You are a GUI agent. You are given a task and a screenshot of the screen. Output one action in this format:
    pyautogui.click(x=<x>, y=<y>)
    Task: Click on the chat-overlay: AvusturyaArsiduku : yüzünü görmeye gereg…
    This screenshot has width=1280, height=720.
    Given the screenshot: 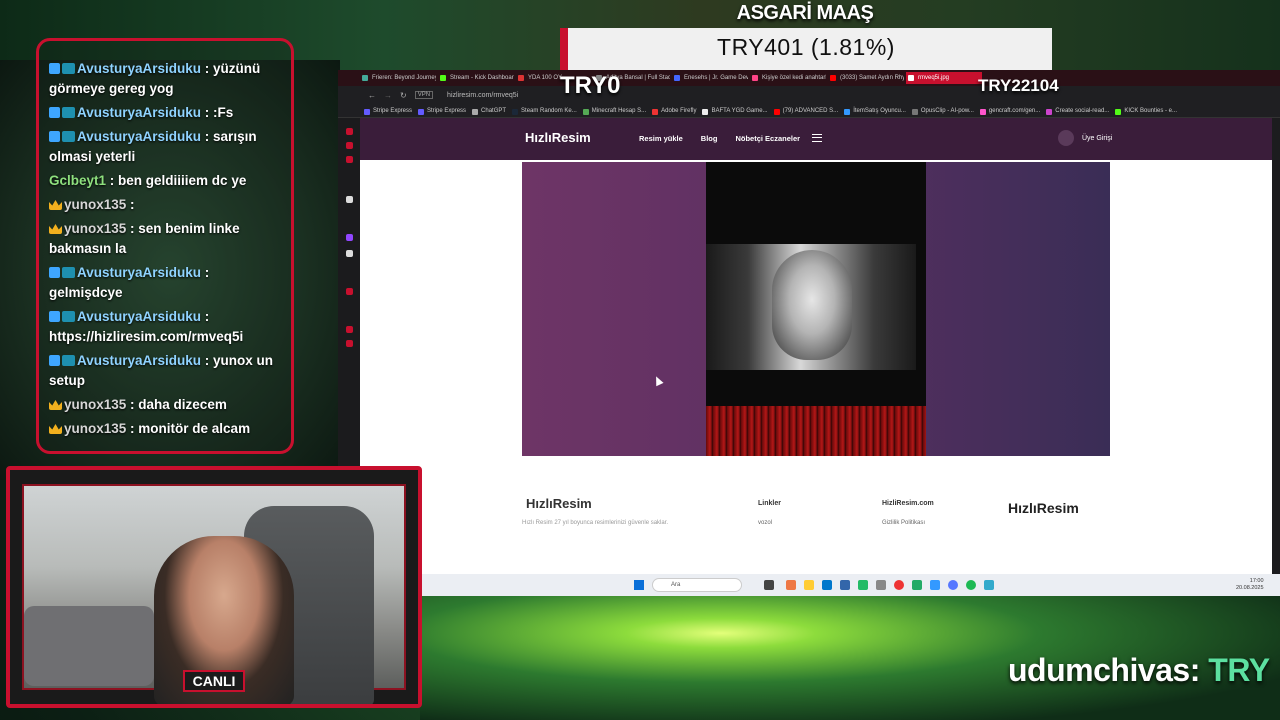 What is the action you would take?
    pyautogui.click(x=165, y=246)
    